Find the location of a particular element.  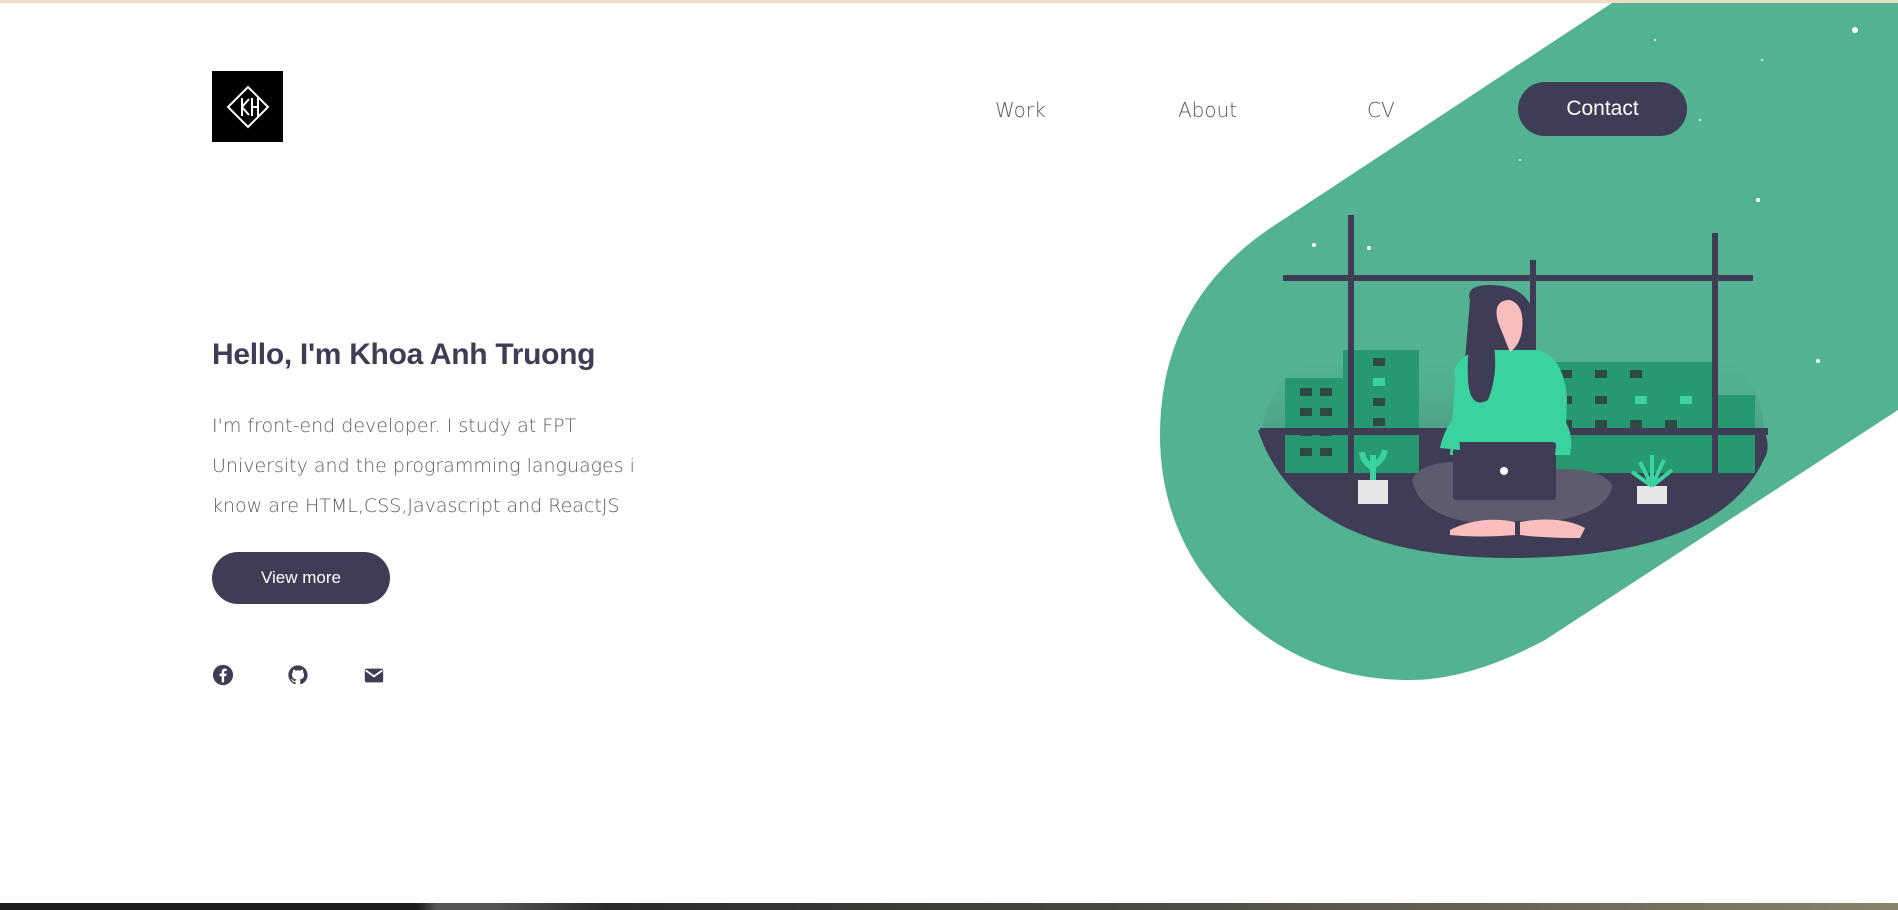

mail-icon is located at coordinates (374, 675).